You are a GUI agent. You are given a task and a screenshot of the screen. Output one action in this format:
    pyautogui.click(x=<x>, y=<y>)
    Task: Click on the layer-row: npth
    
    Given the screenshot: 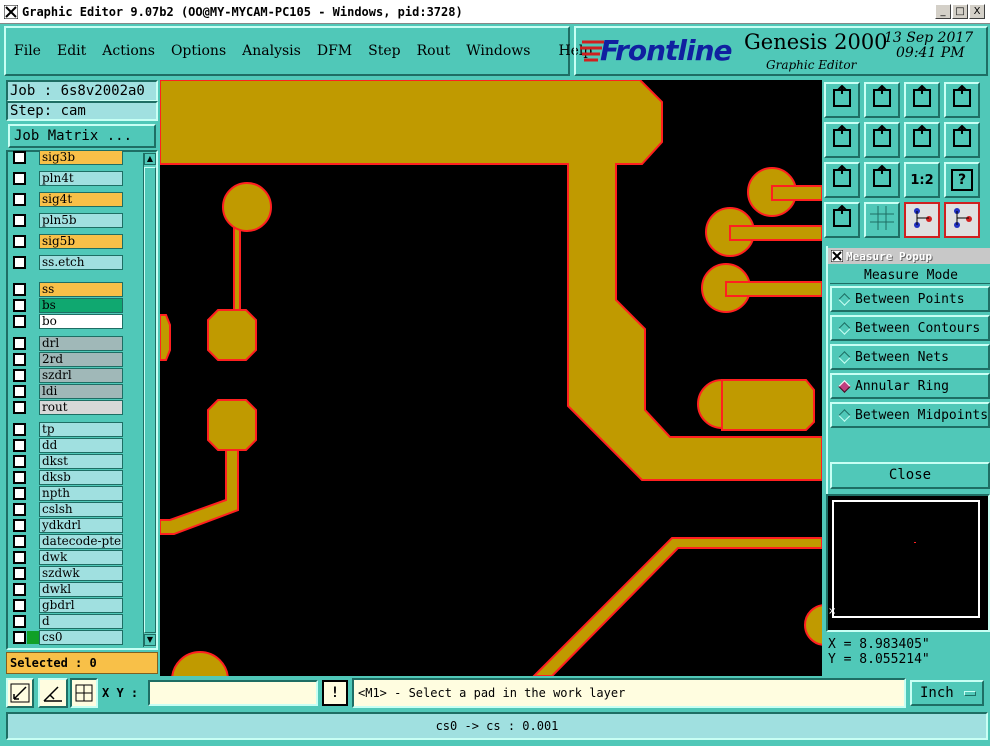 What is the action you would take?
    pyautogui.click(x=69, y=493)
    